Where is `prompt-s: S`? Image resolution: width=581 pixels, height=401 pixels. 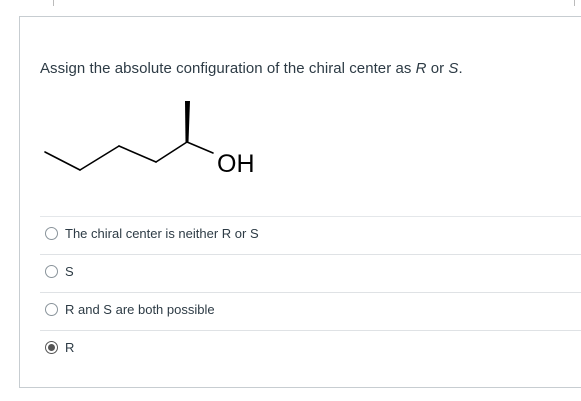 prompt-s: S is located at coordinates (453, 68).